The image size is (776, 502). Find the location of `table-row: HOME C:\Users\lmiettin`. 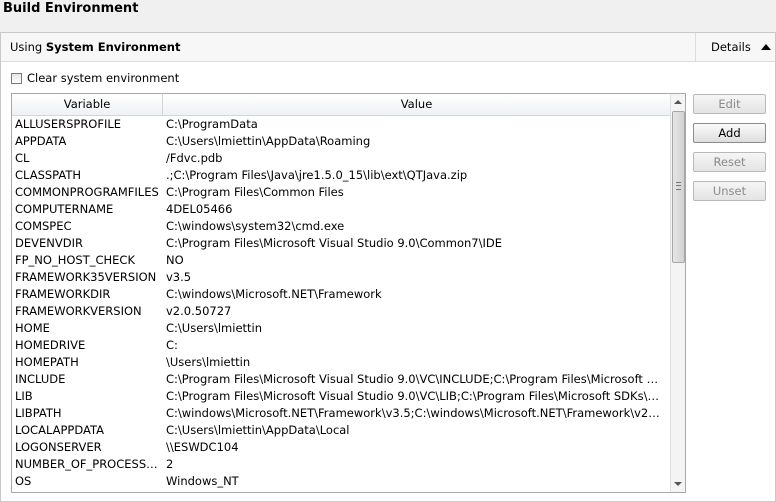

table-row: HOME C:\Users\lmiettin is located at coordinates (341, 328).